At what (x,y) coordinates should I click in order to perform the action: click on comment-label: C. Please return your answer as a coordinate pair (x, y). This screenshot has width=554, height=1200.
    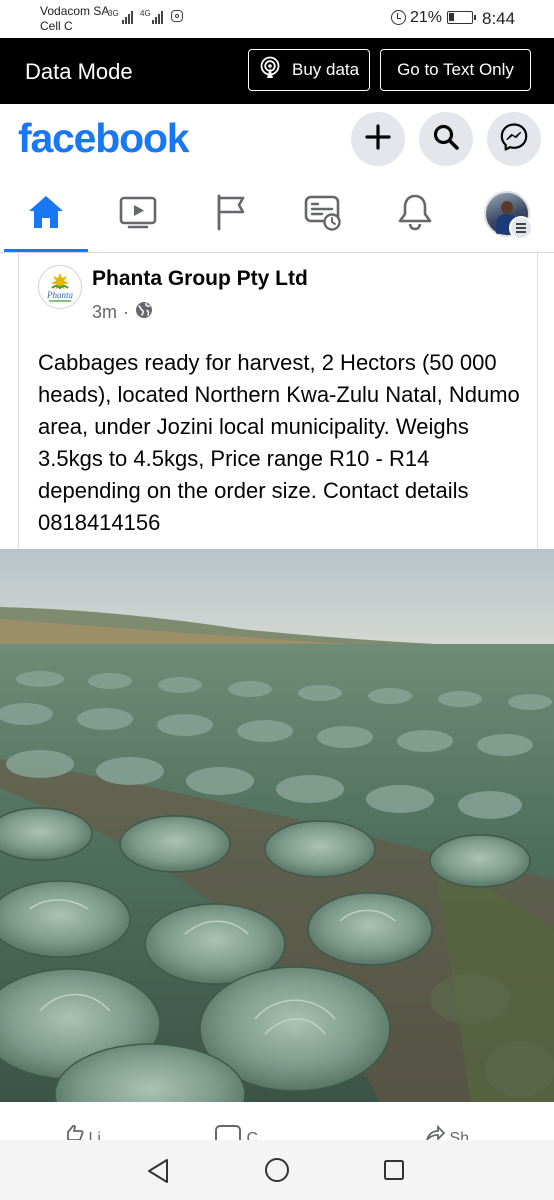
    Looking at the image, I should click on (252, 1135).